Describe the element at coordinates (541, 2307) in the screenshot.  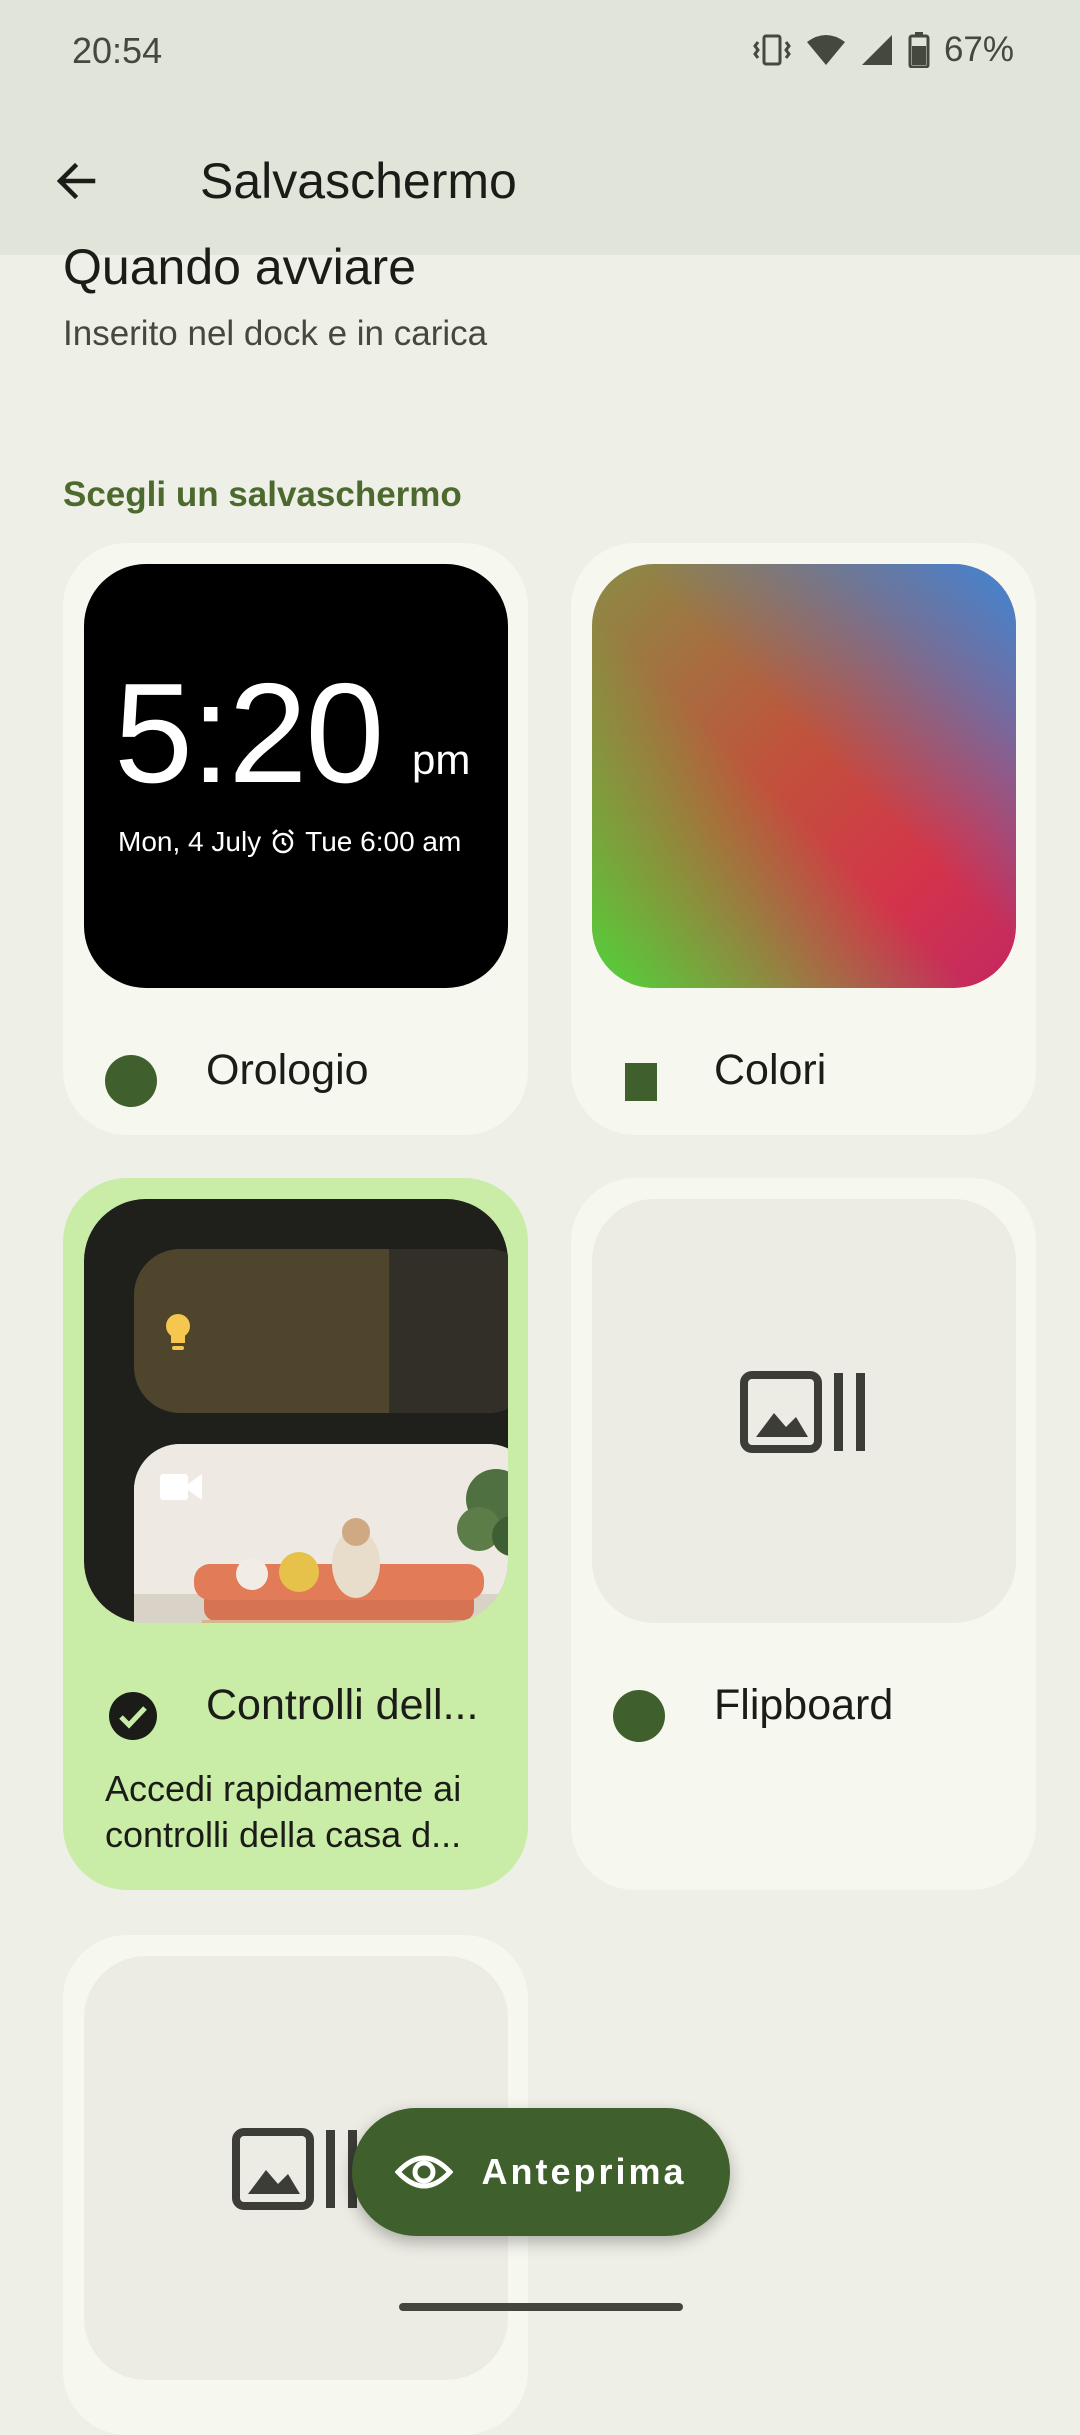
I see `gesture-nav-handle` at that location.